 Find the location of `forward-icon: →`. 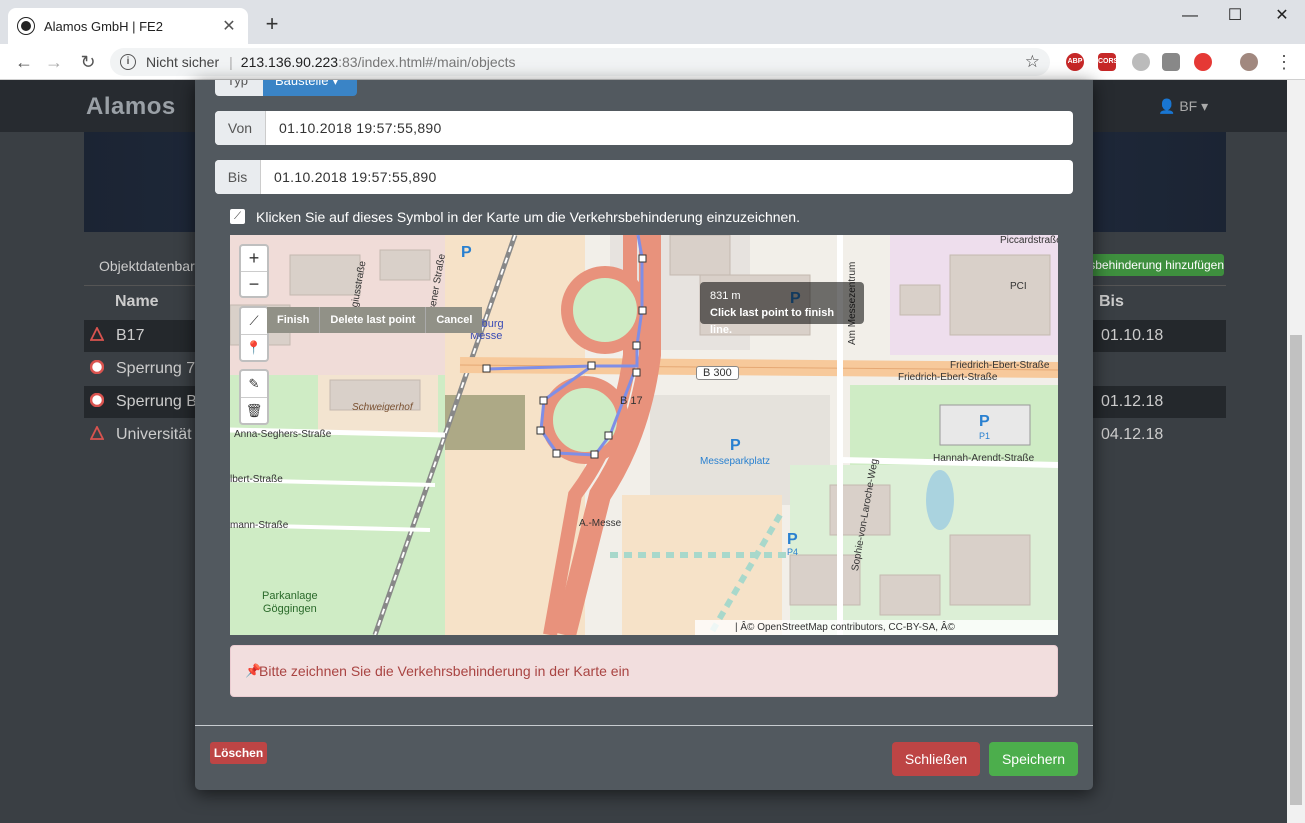

forward-icon: → is located at coordinates (54, 62).